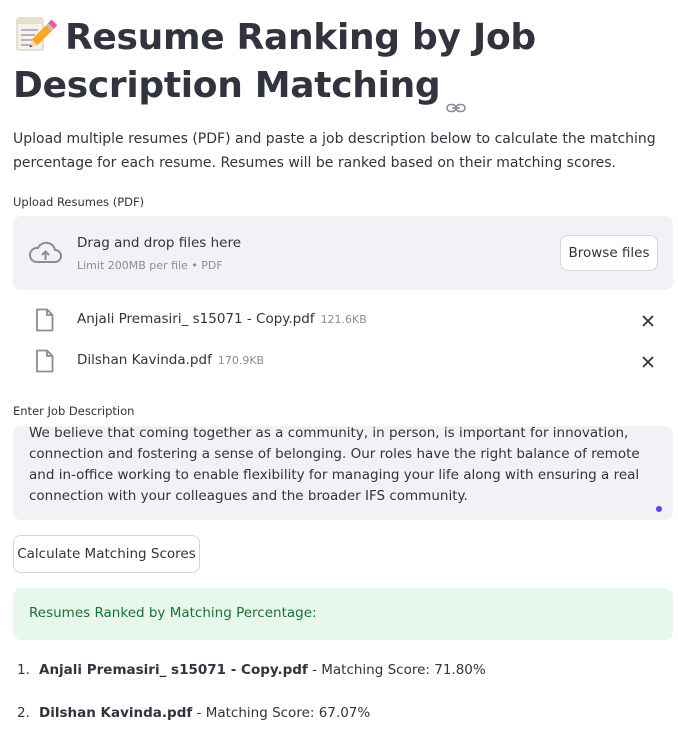 The height and width of the screenshot is (740, 678). What do you see at coordinates (74, 411) in the screenshot?
I see `job-description-label: Enter Job Description` at bounding box center [74, 411].